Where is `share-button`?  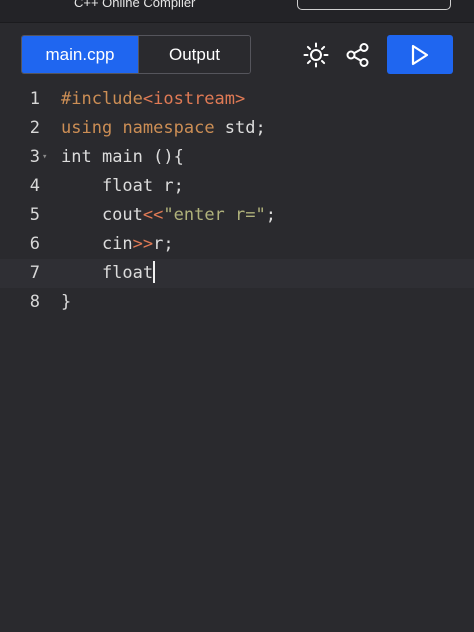
share-button is located at coordinates (358, 55).